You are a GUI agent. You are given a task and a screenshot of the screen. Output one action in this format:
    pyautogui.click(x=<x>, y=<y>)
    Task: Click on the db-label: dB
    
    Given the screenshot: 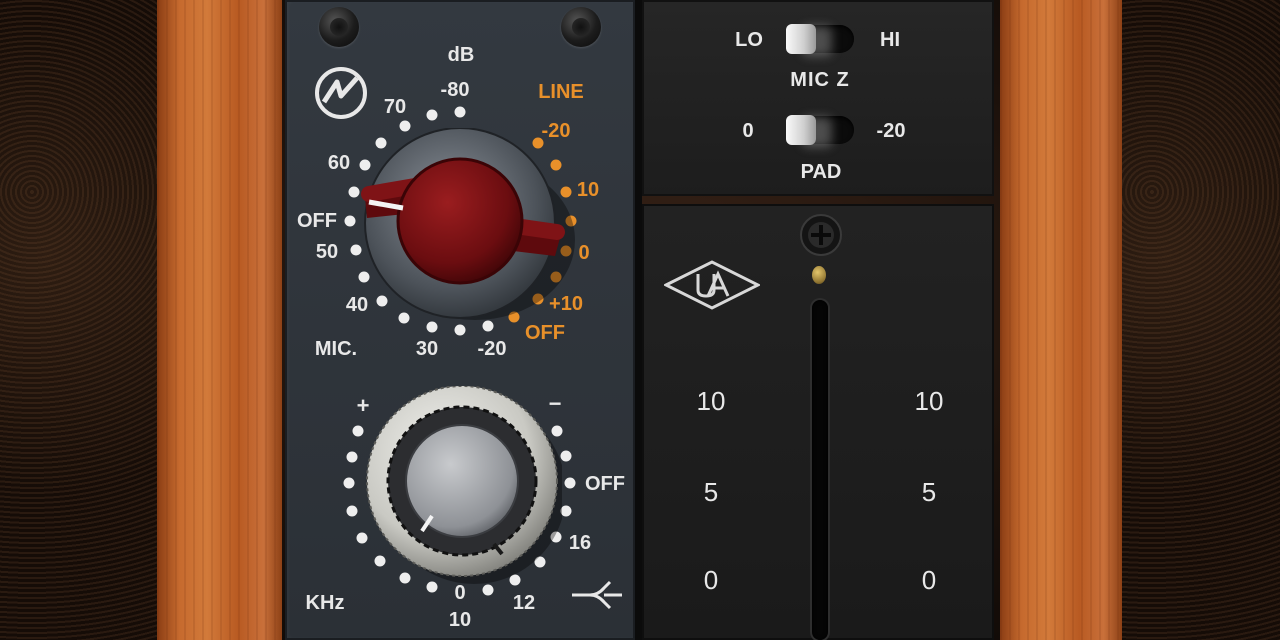 What is the action you would take?
    pyautogui.click(x=461, y=55)
    